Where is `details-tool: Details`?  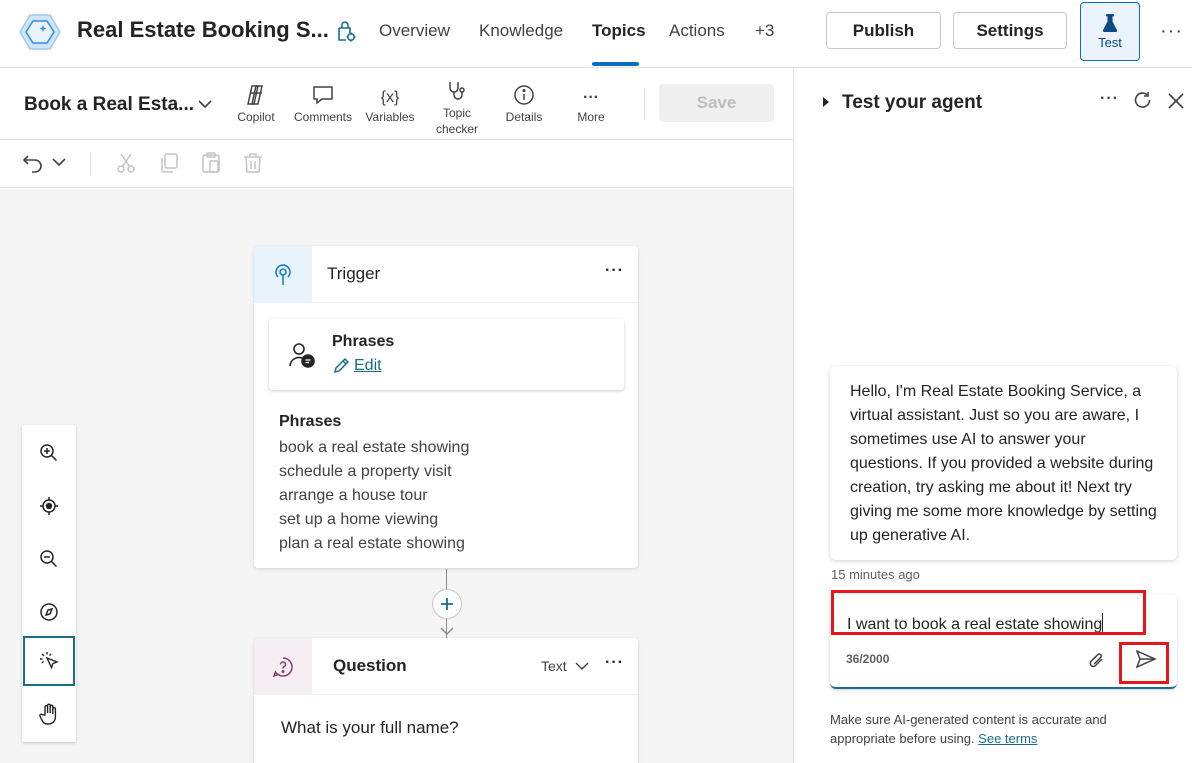
details-tool: Details is located at coordinates (524, 103).